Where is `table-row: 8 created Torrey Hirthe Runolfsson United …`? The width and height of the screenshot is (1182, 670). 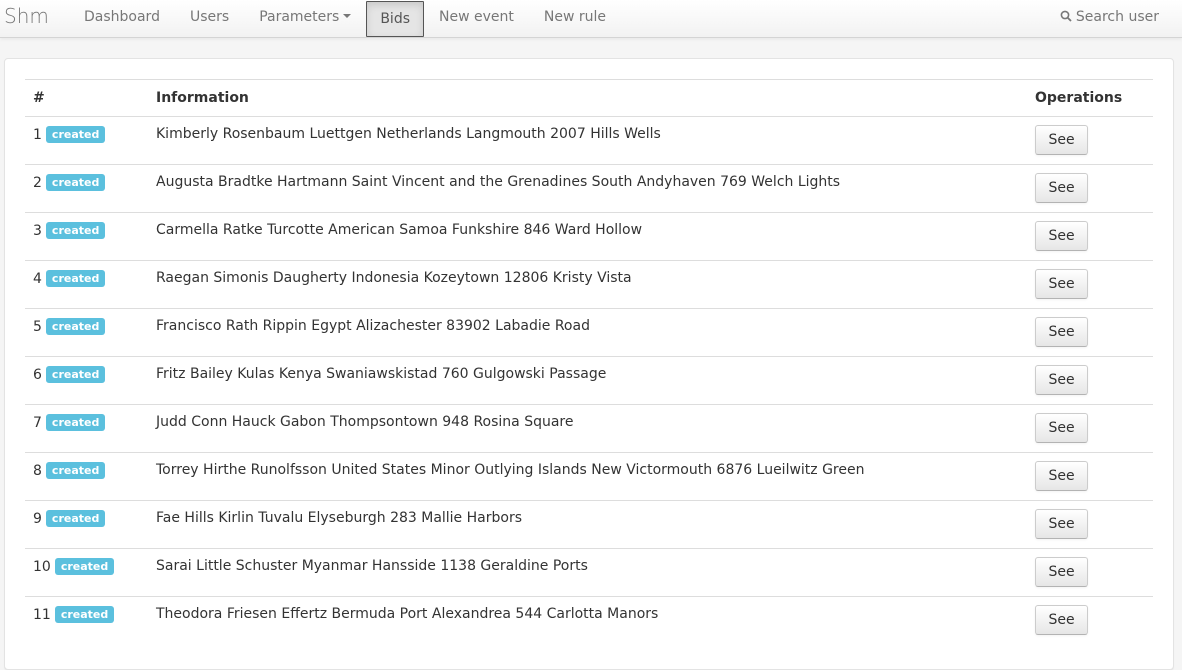
table-row: 8 created Torrey Hirthe Runolfsson United … is located at coordinates (589, 476).